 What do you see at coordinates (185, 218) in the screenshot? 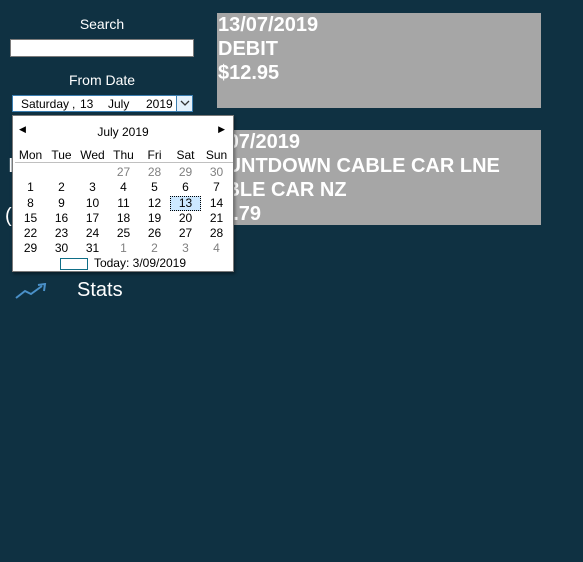
I see `calendar-day: 20` at bounding box center [185, 218].